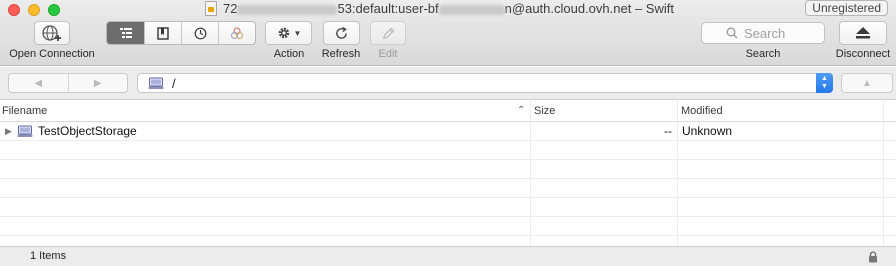  I want to click on navigation-bar: ◀ ▶ / ▲ ▼ ▲, so click(448, 83).